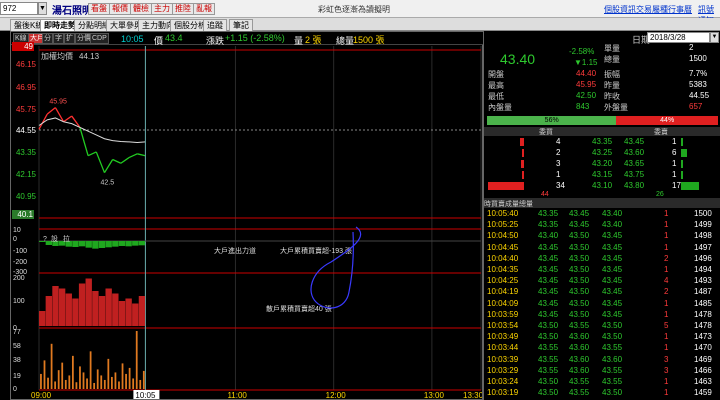  What do you see at coordinates (548, 281) in the screenshot?
I see `tick-6-1: 43.45` at bounding box center [548, 281].